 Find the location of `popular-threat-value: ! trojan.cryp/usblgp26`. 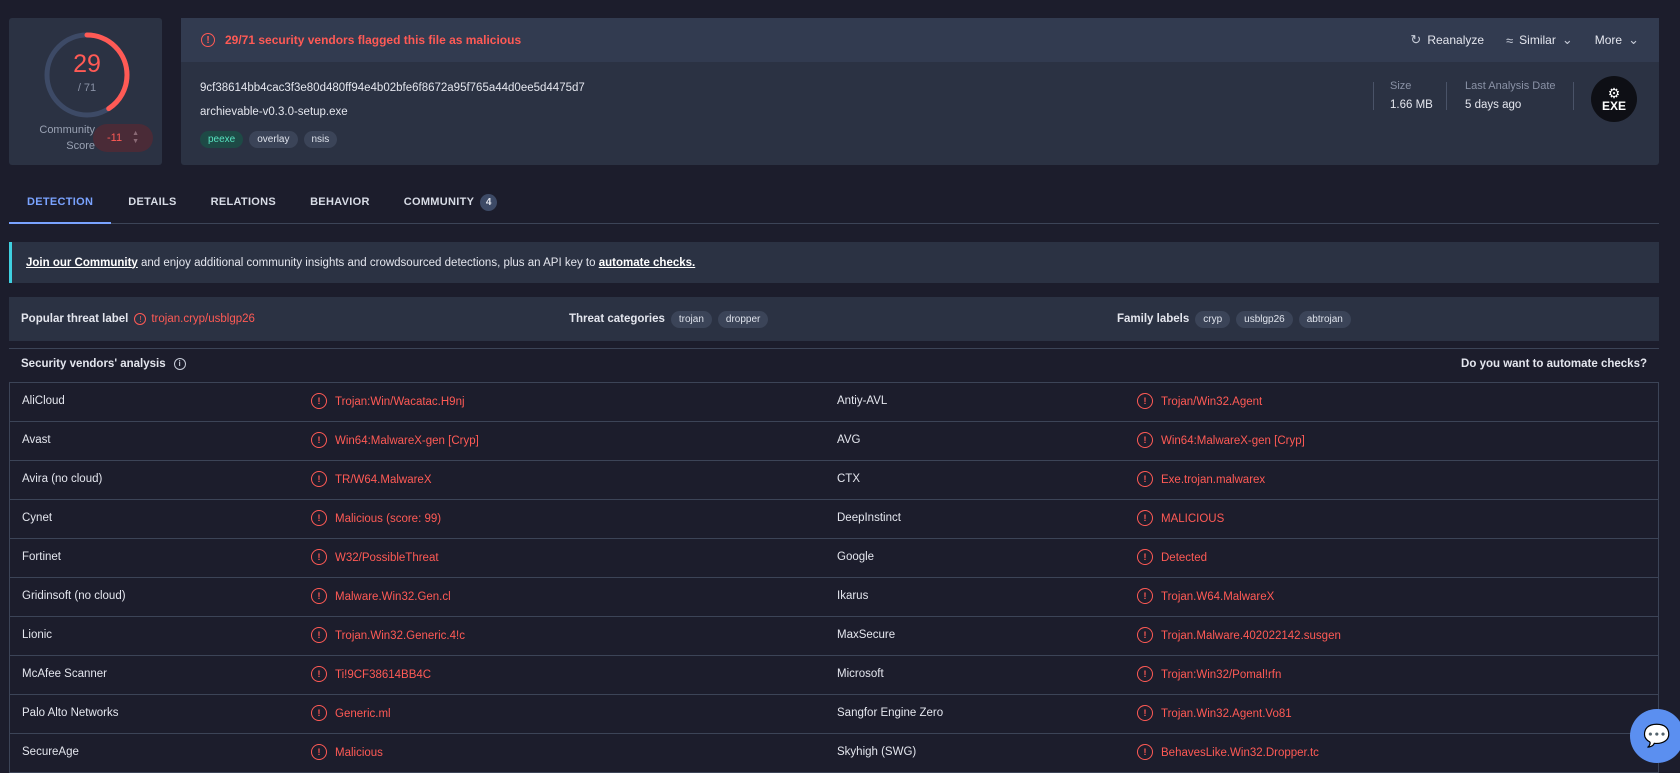

popular-threat-value: ! trojan.cryp/usblgp26 is located at coordinates (194, 319).